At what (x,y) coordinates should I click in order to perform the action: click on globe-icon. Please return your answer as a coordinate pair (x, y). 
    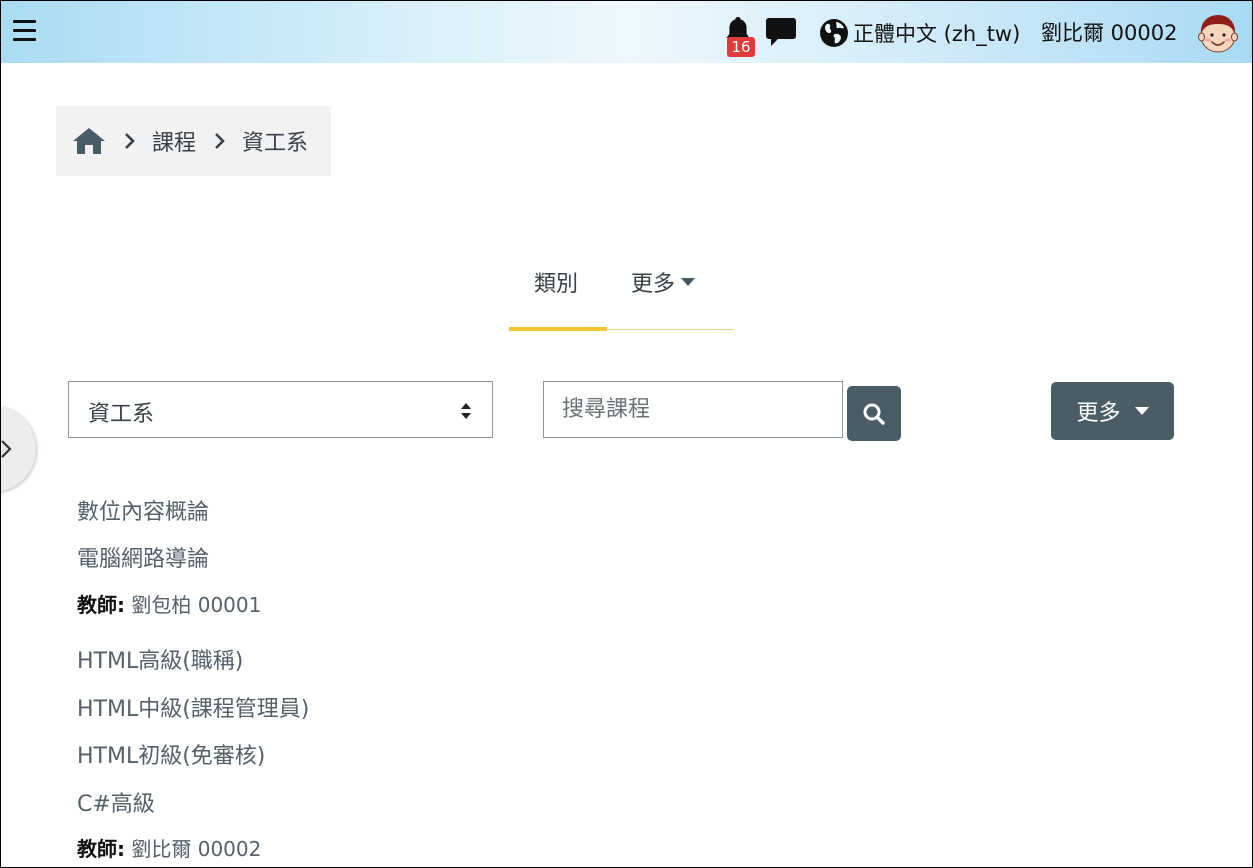
    Looking at the image, I should click on (834, 33).